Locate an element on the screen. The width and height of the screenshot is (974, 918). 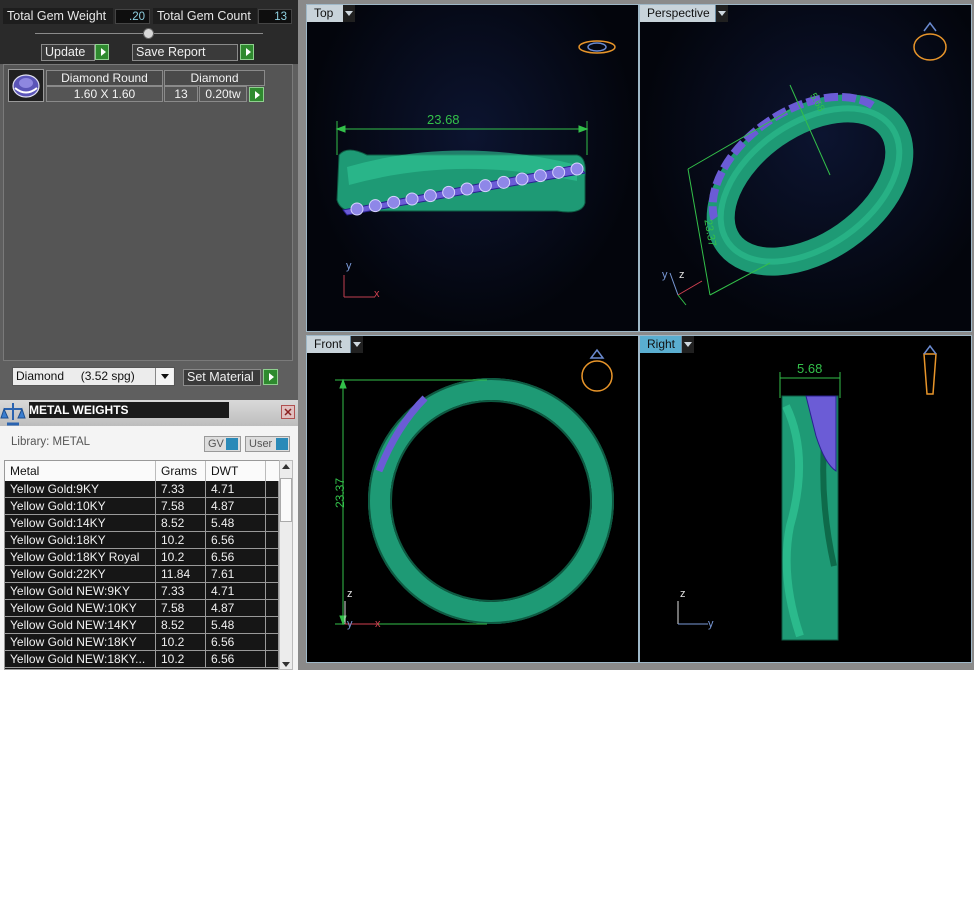
set-material-button: Set Material is located at coordinates (222, 377).